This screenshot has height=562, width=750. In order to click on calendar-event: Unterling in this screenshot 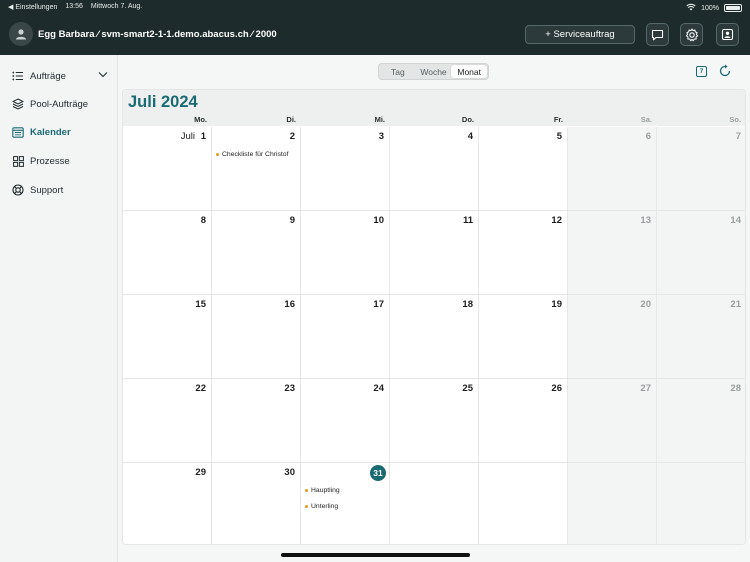, I will do `click(321, 506)`.